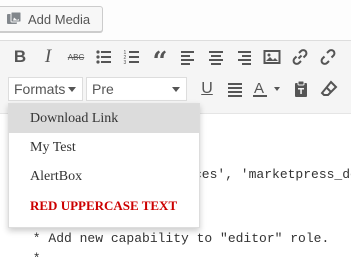  Describe the element at coordinates (104, 176) in the screenshot. I see `menu-item-alertbox: AlertBox` at that location.